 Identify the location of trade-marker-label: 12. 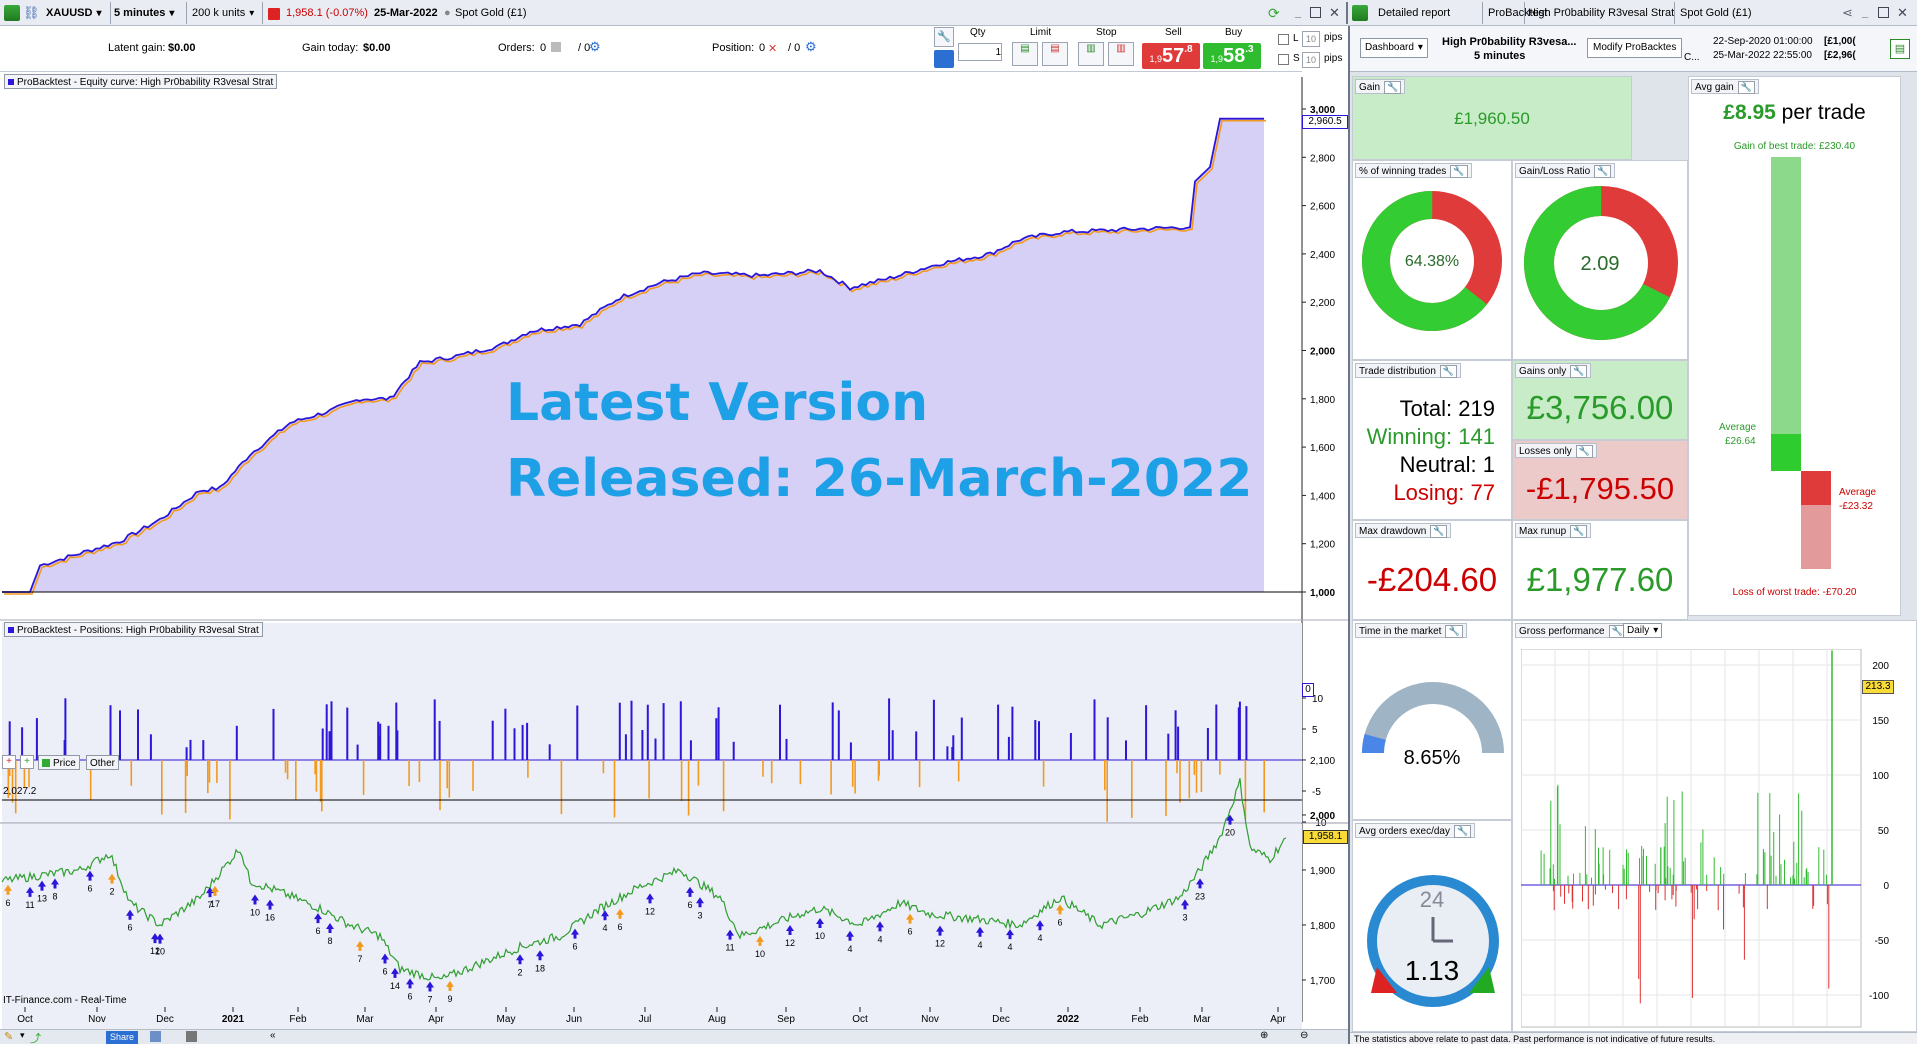
(650, 911).